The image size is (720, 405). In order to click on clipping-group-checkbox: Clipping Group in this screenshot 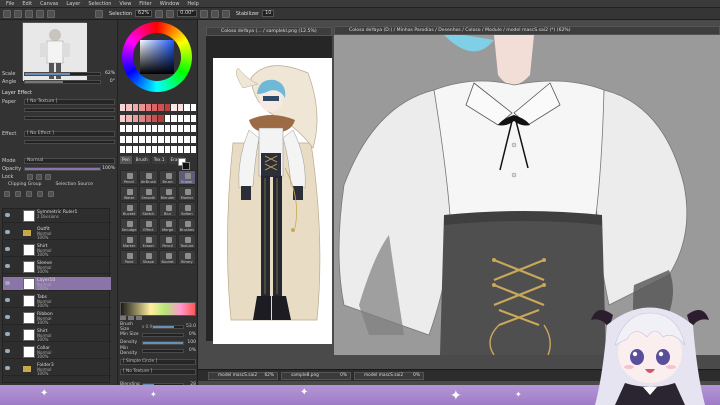, I will do `click(24, 184)`.